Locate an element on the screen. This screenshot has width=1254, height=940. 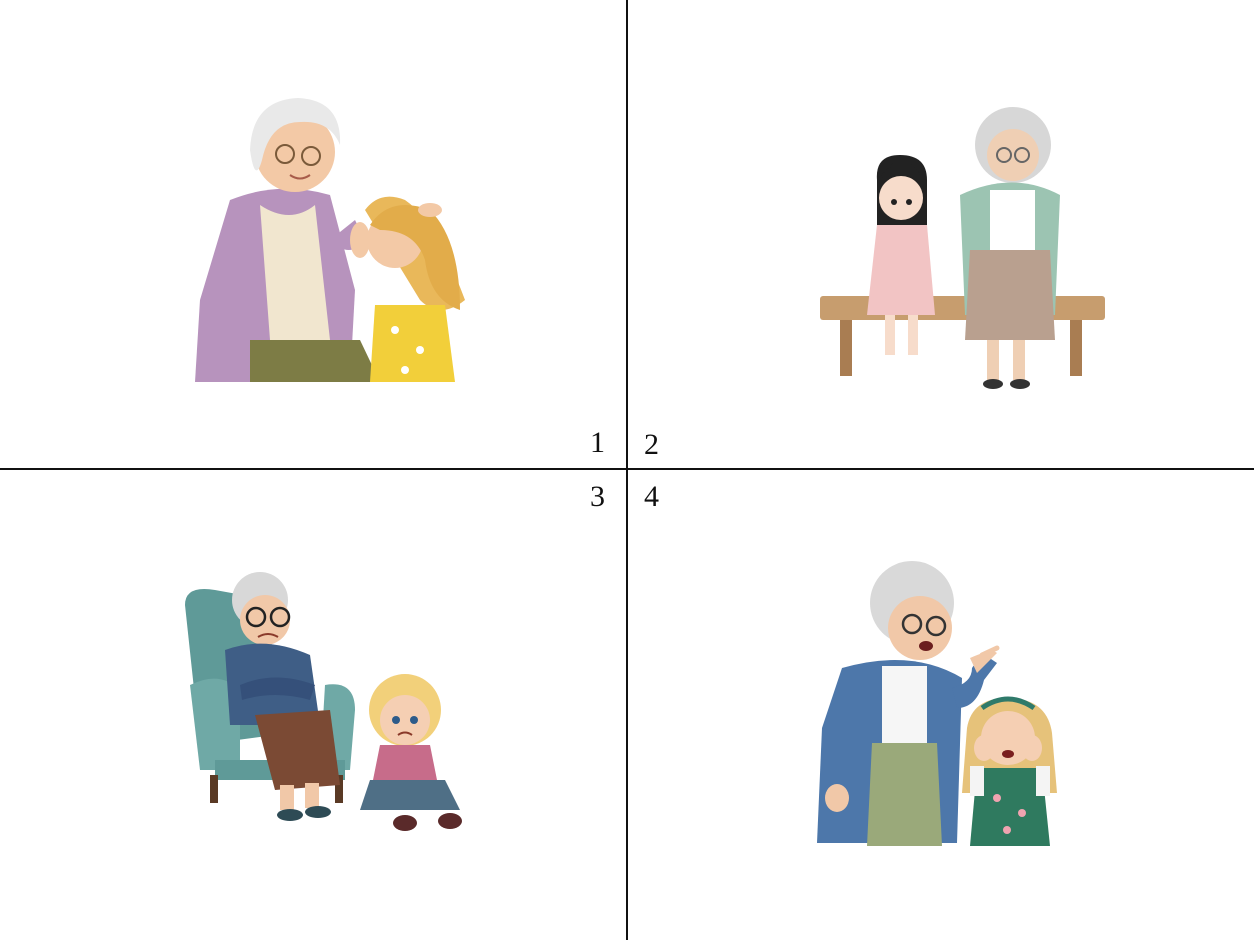
panel-4-illustration is located at coordinates (949, 703).